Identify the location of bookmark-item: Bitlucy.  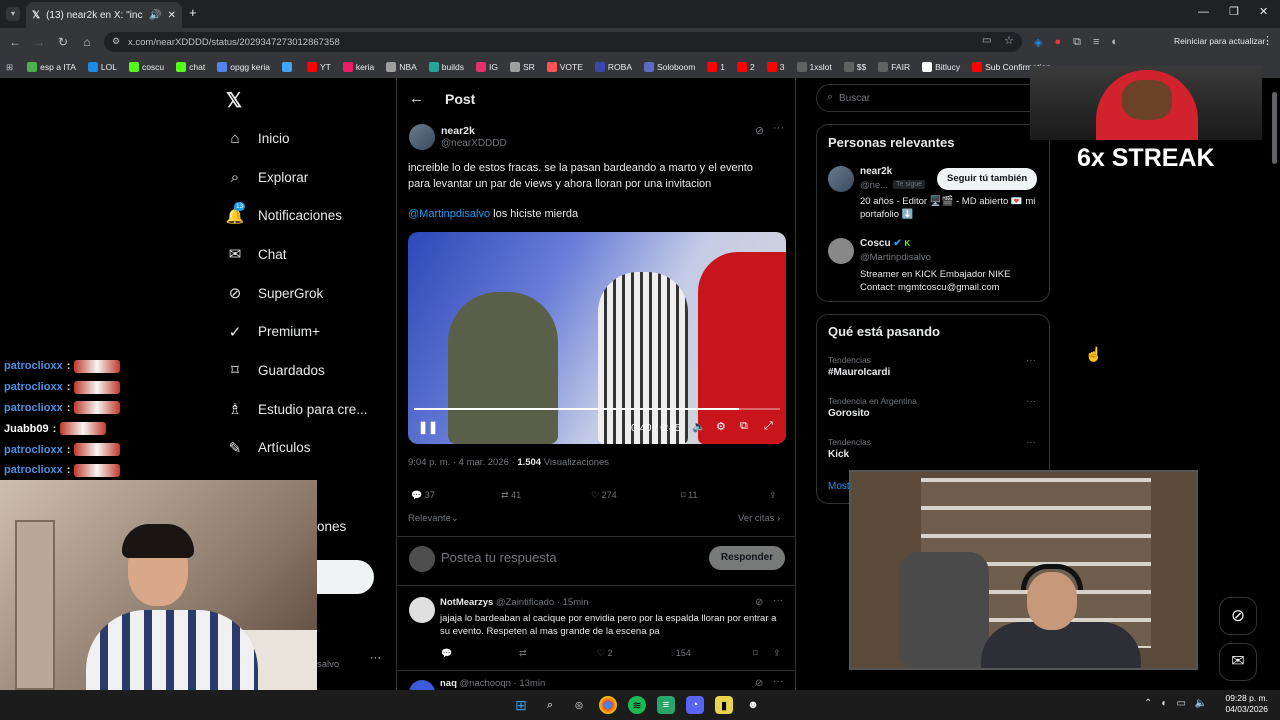
(941, 67).